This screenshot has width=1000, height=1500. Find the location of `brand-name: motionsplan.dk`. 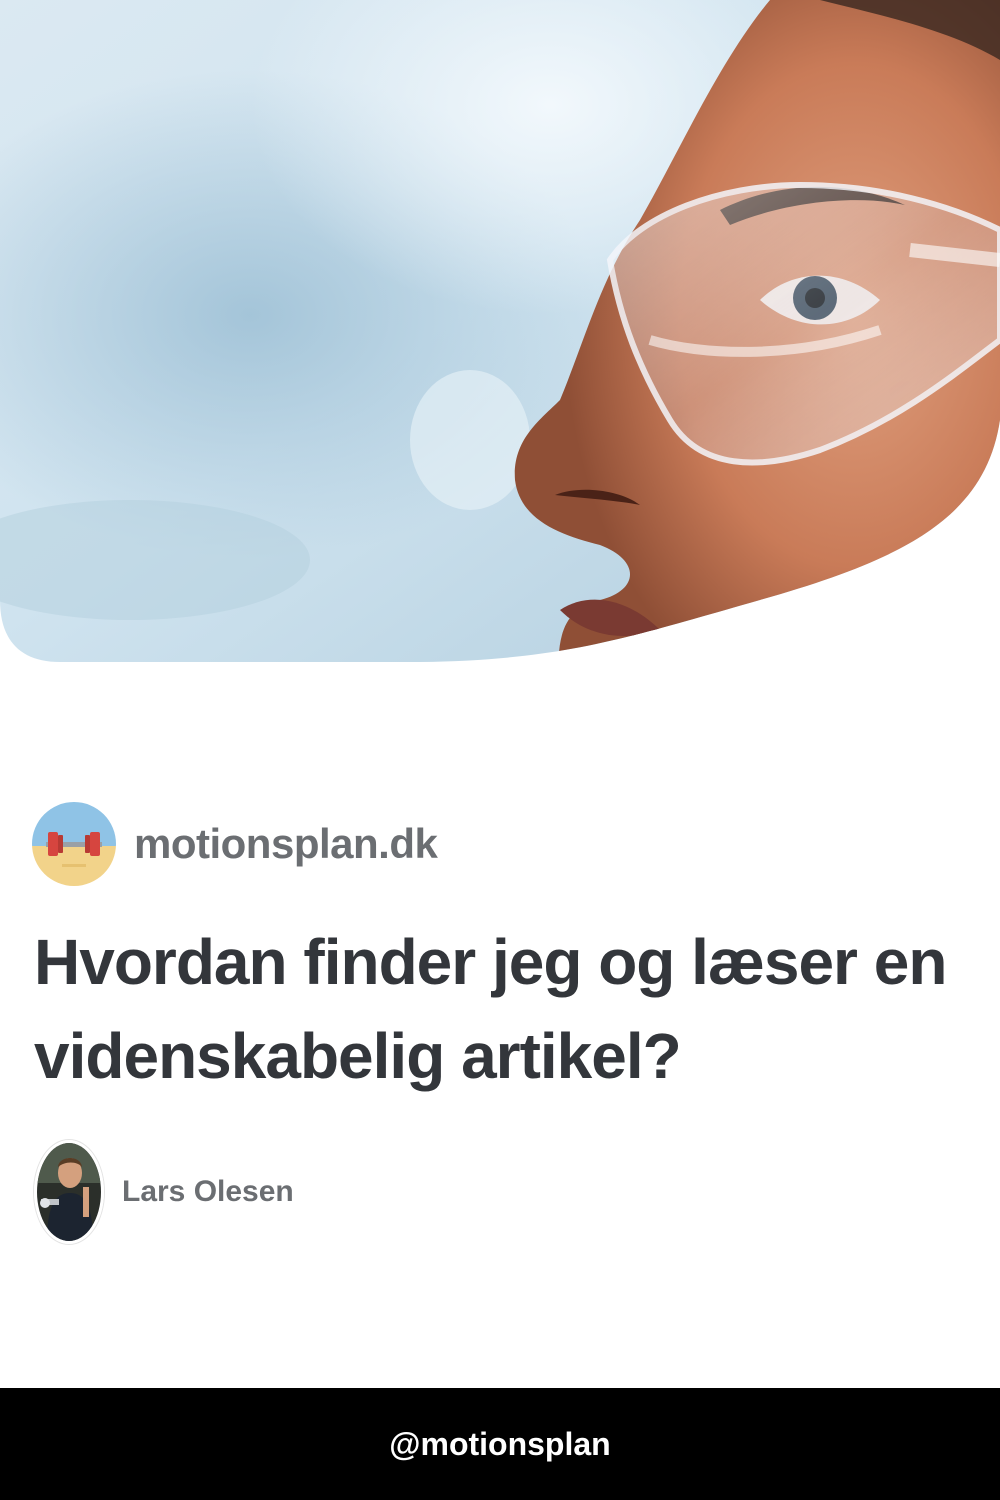

brand-name: motionsplan.dk is located at coordinates (286, 843).